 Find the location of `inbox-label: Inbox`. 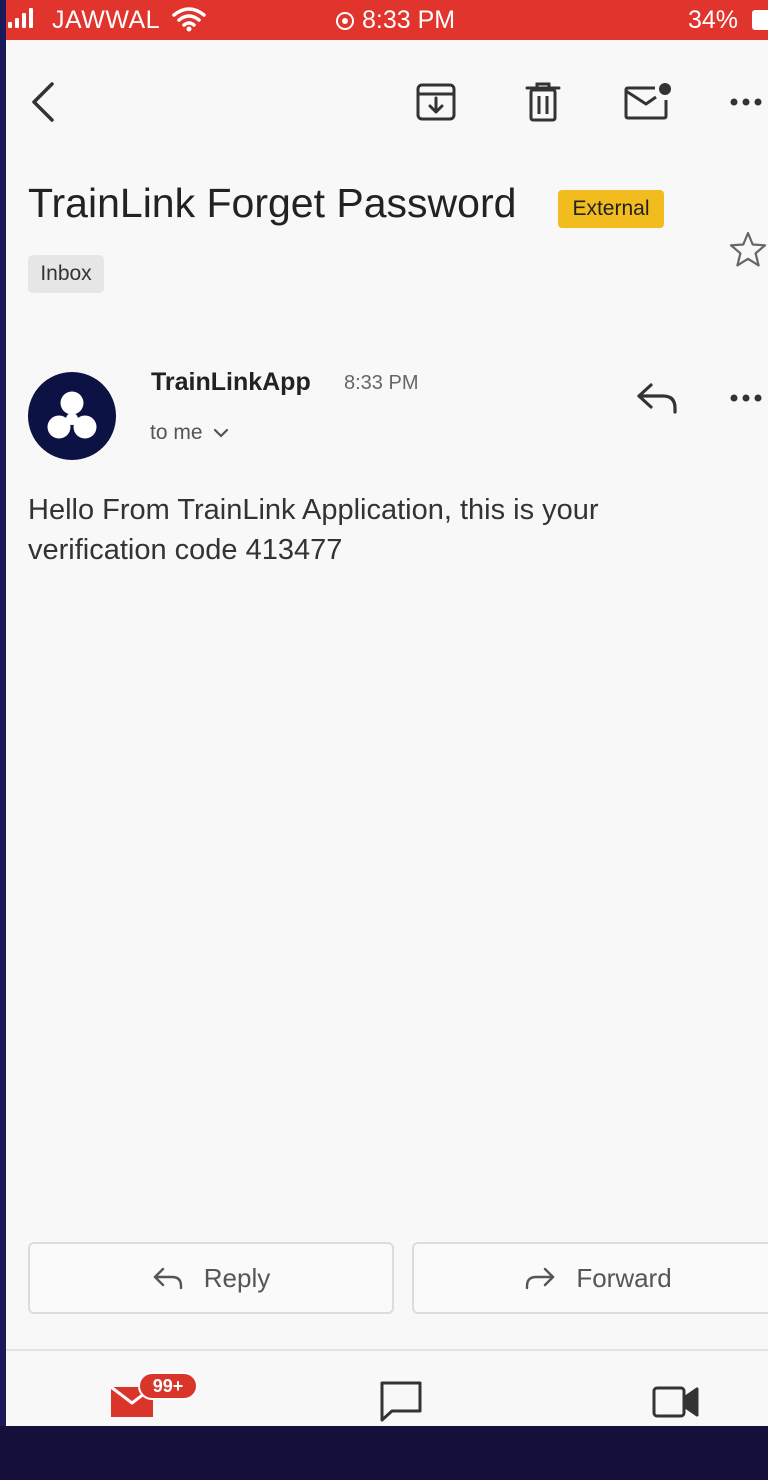

inbox-label: Inbox is located at coordinates (66, 274).